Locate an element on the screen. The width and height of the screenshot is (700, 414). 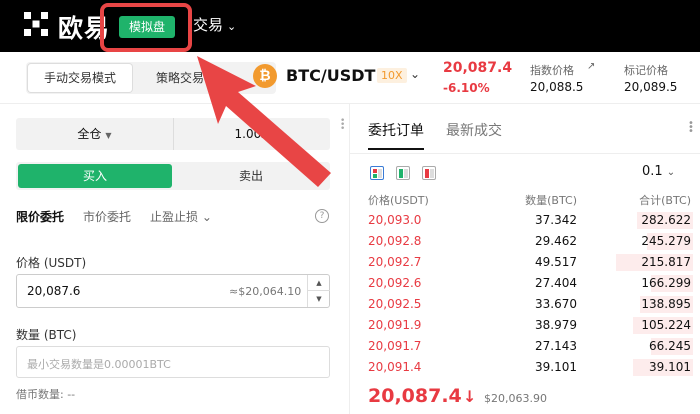
ask-quantity: 33.670 is located at coordinates (556, 304).